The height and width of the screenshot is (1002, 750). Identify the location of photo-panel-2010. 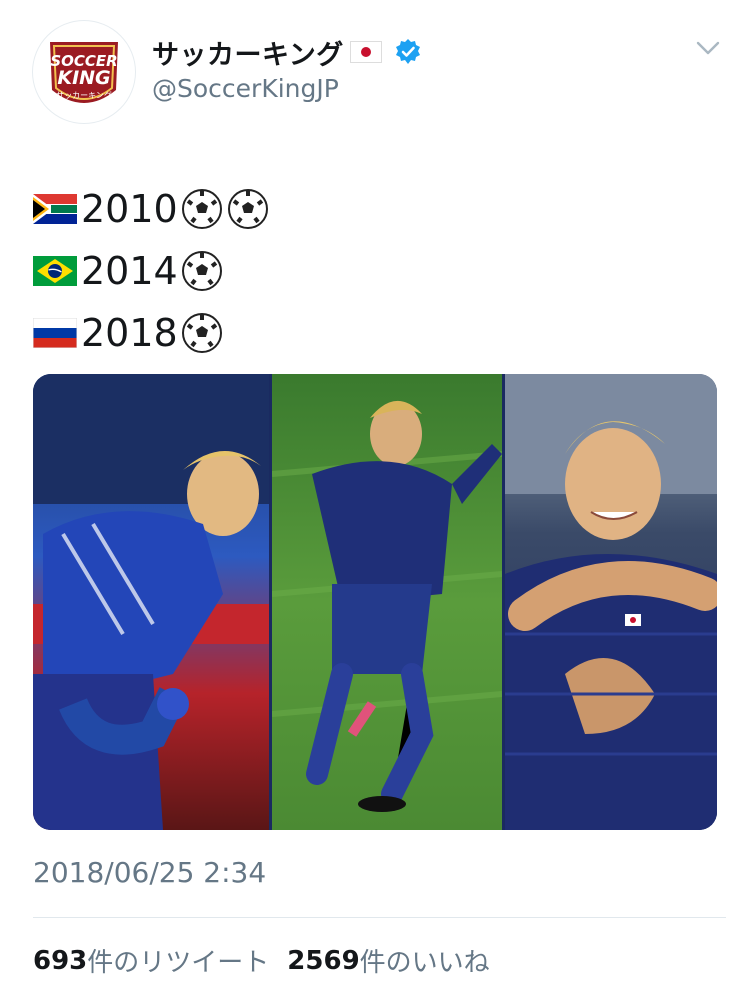
(151, 602).